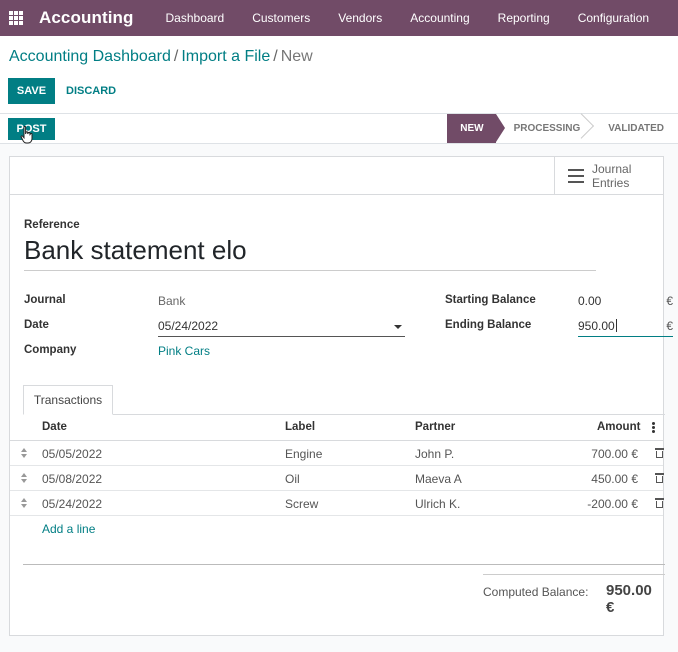  What do you see at coordinates (543, 128) in the screenshot?
I see `stage-processing: PROCESSING` at bounding box center [543, 128].